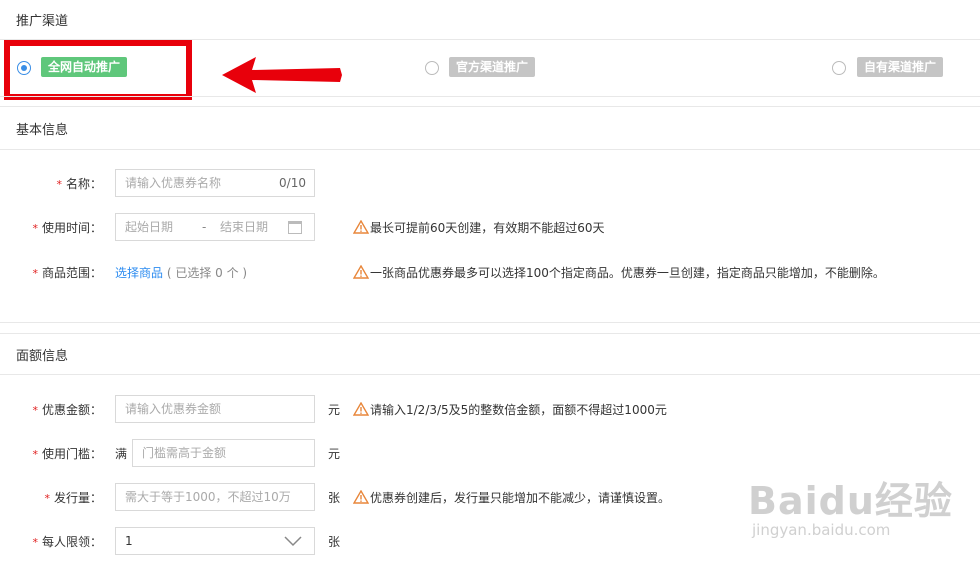  Describe the element at coordinates (42, 356) in the screenshot. I see `section-title-value: 面额信息` at that location.